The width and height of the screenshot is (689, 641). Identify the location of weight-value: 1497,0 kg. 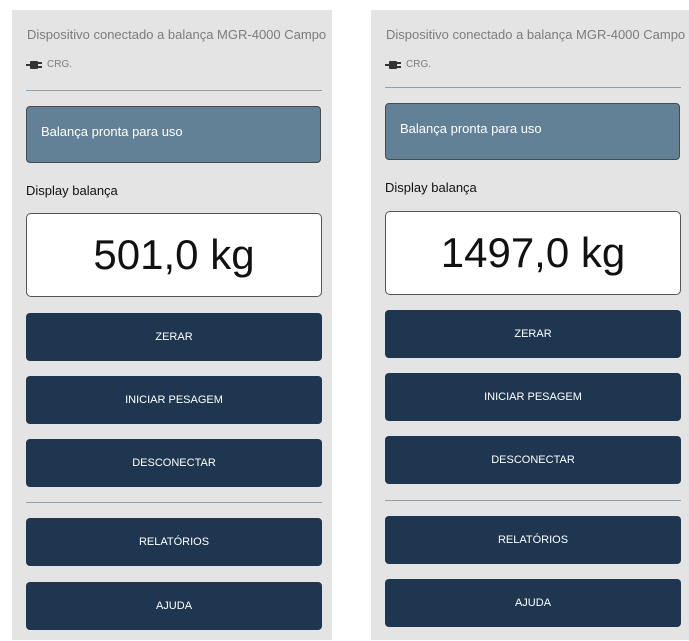
(533, 252).